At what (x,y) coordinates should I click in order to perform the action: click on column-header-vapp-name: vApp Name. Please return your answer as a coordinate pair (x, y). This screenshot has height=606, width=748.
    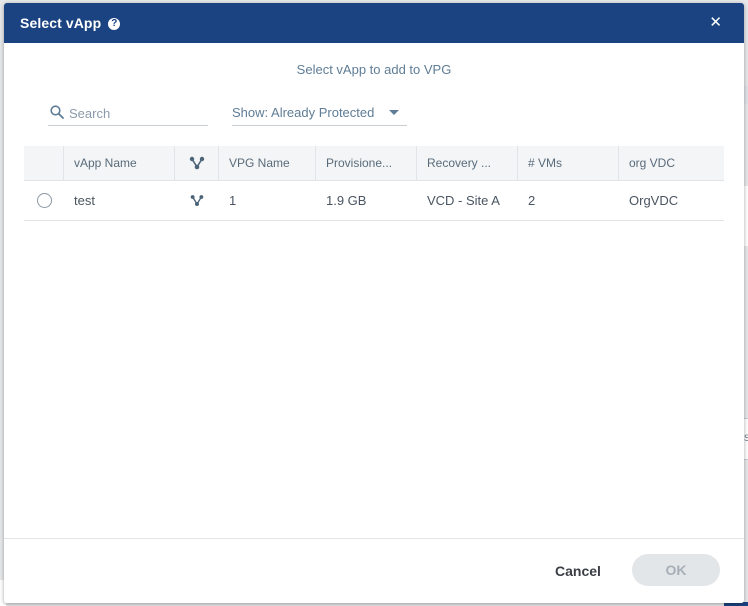
    Looking at the image, I should click on (119, 163).